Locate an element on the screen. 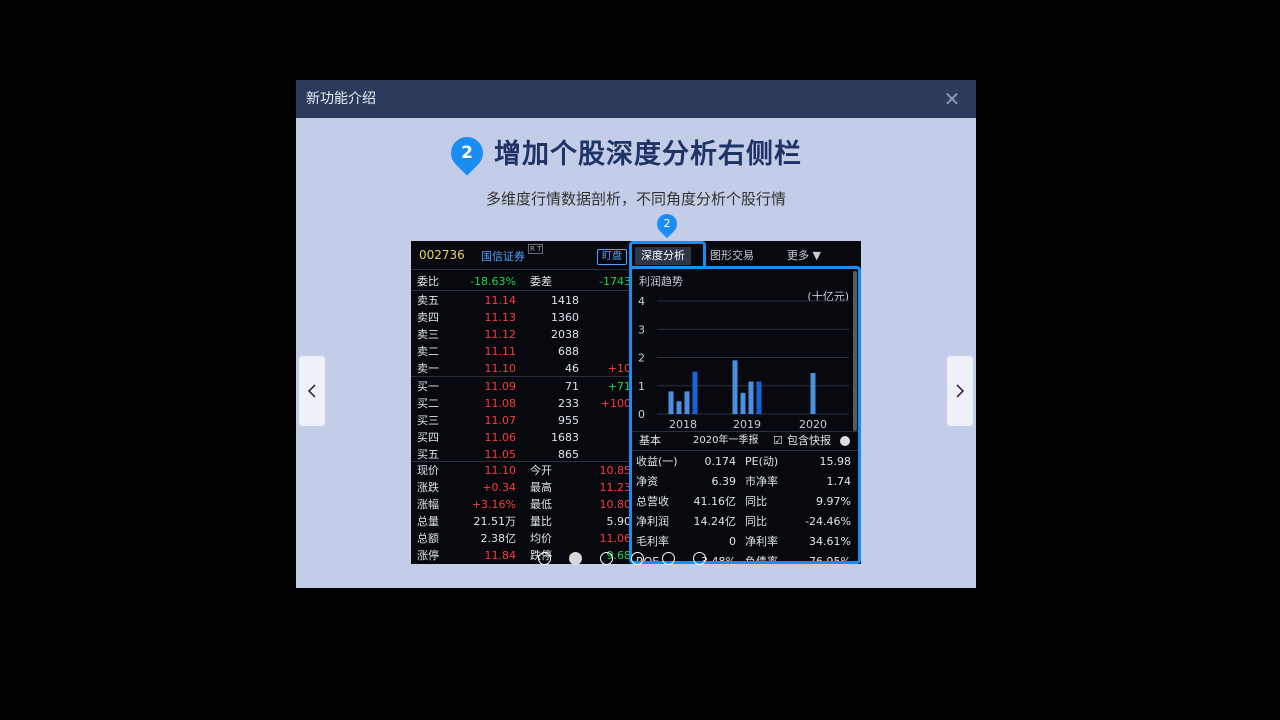  stat-value: 11.23 is located at coordinates (615, 487).